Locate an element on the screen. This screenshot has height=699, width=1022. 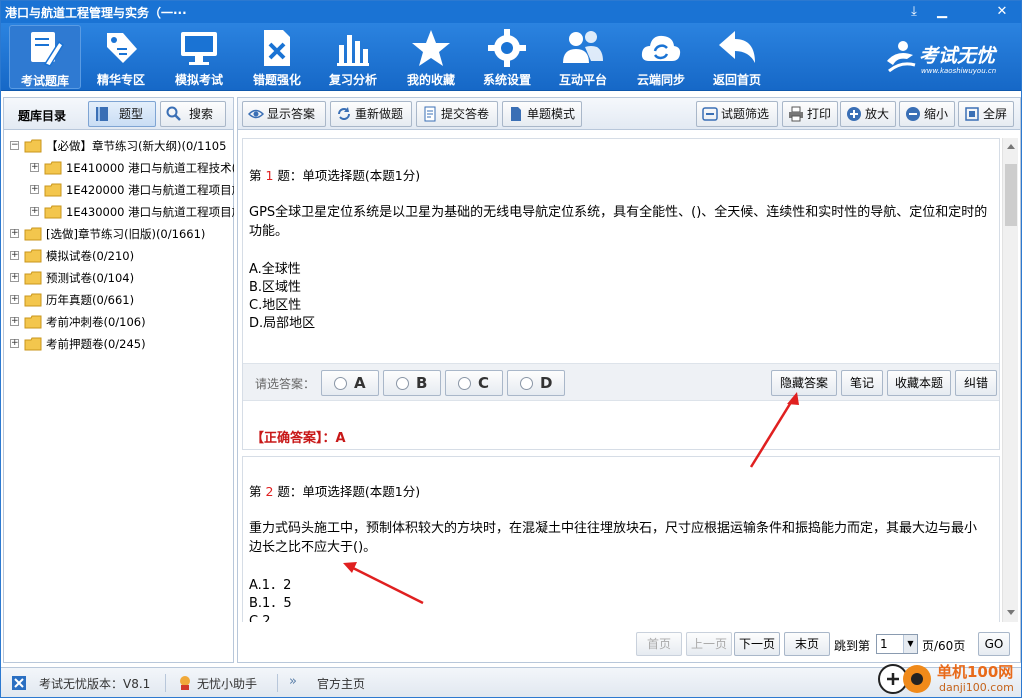
tree-node-label: 历年真题(0/661) is located at coordinates (90, 300).